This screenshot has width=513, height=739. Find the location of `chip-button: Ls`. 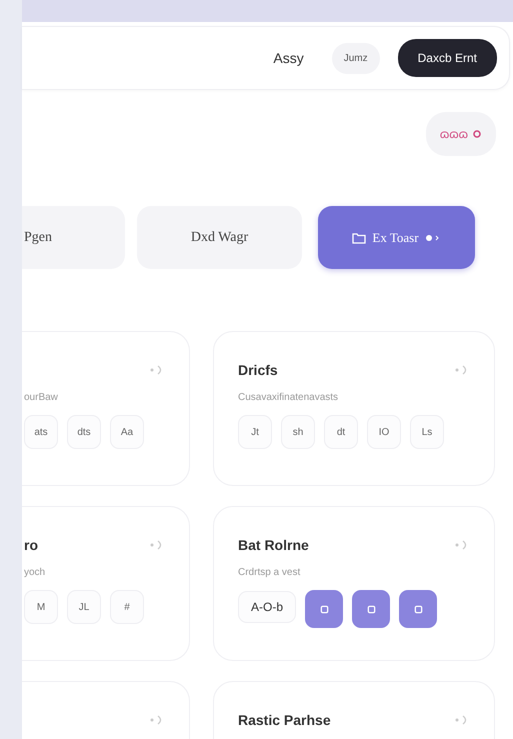

chip-button: Ls is located at coordinates (427, 432).